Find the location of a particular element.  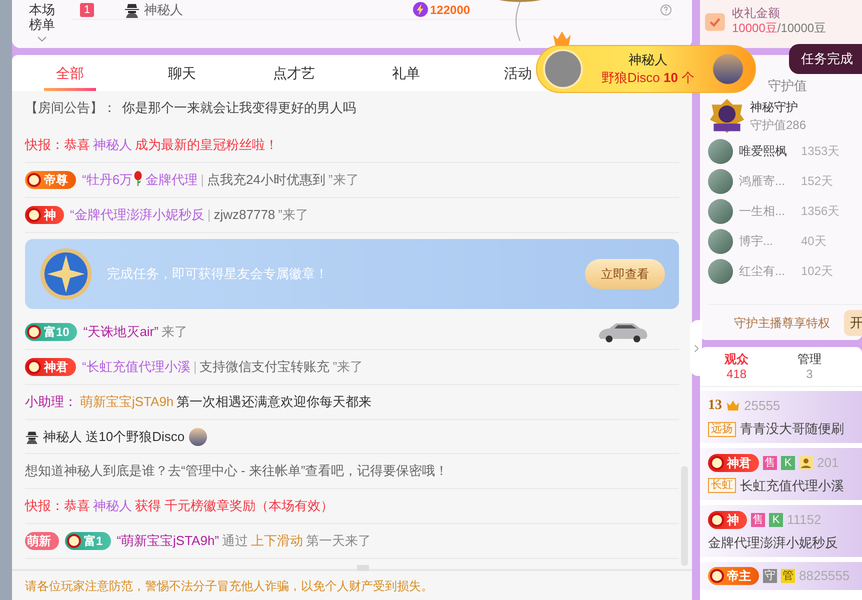

leaderboard-name: 神秘人 is located at coordinates (163, 9).